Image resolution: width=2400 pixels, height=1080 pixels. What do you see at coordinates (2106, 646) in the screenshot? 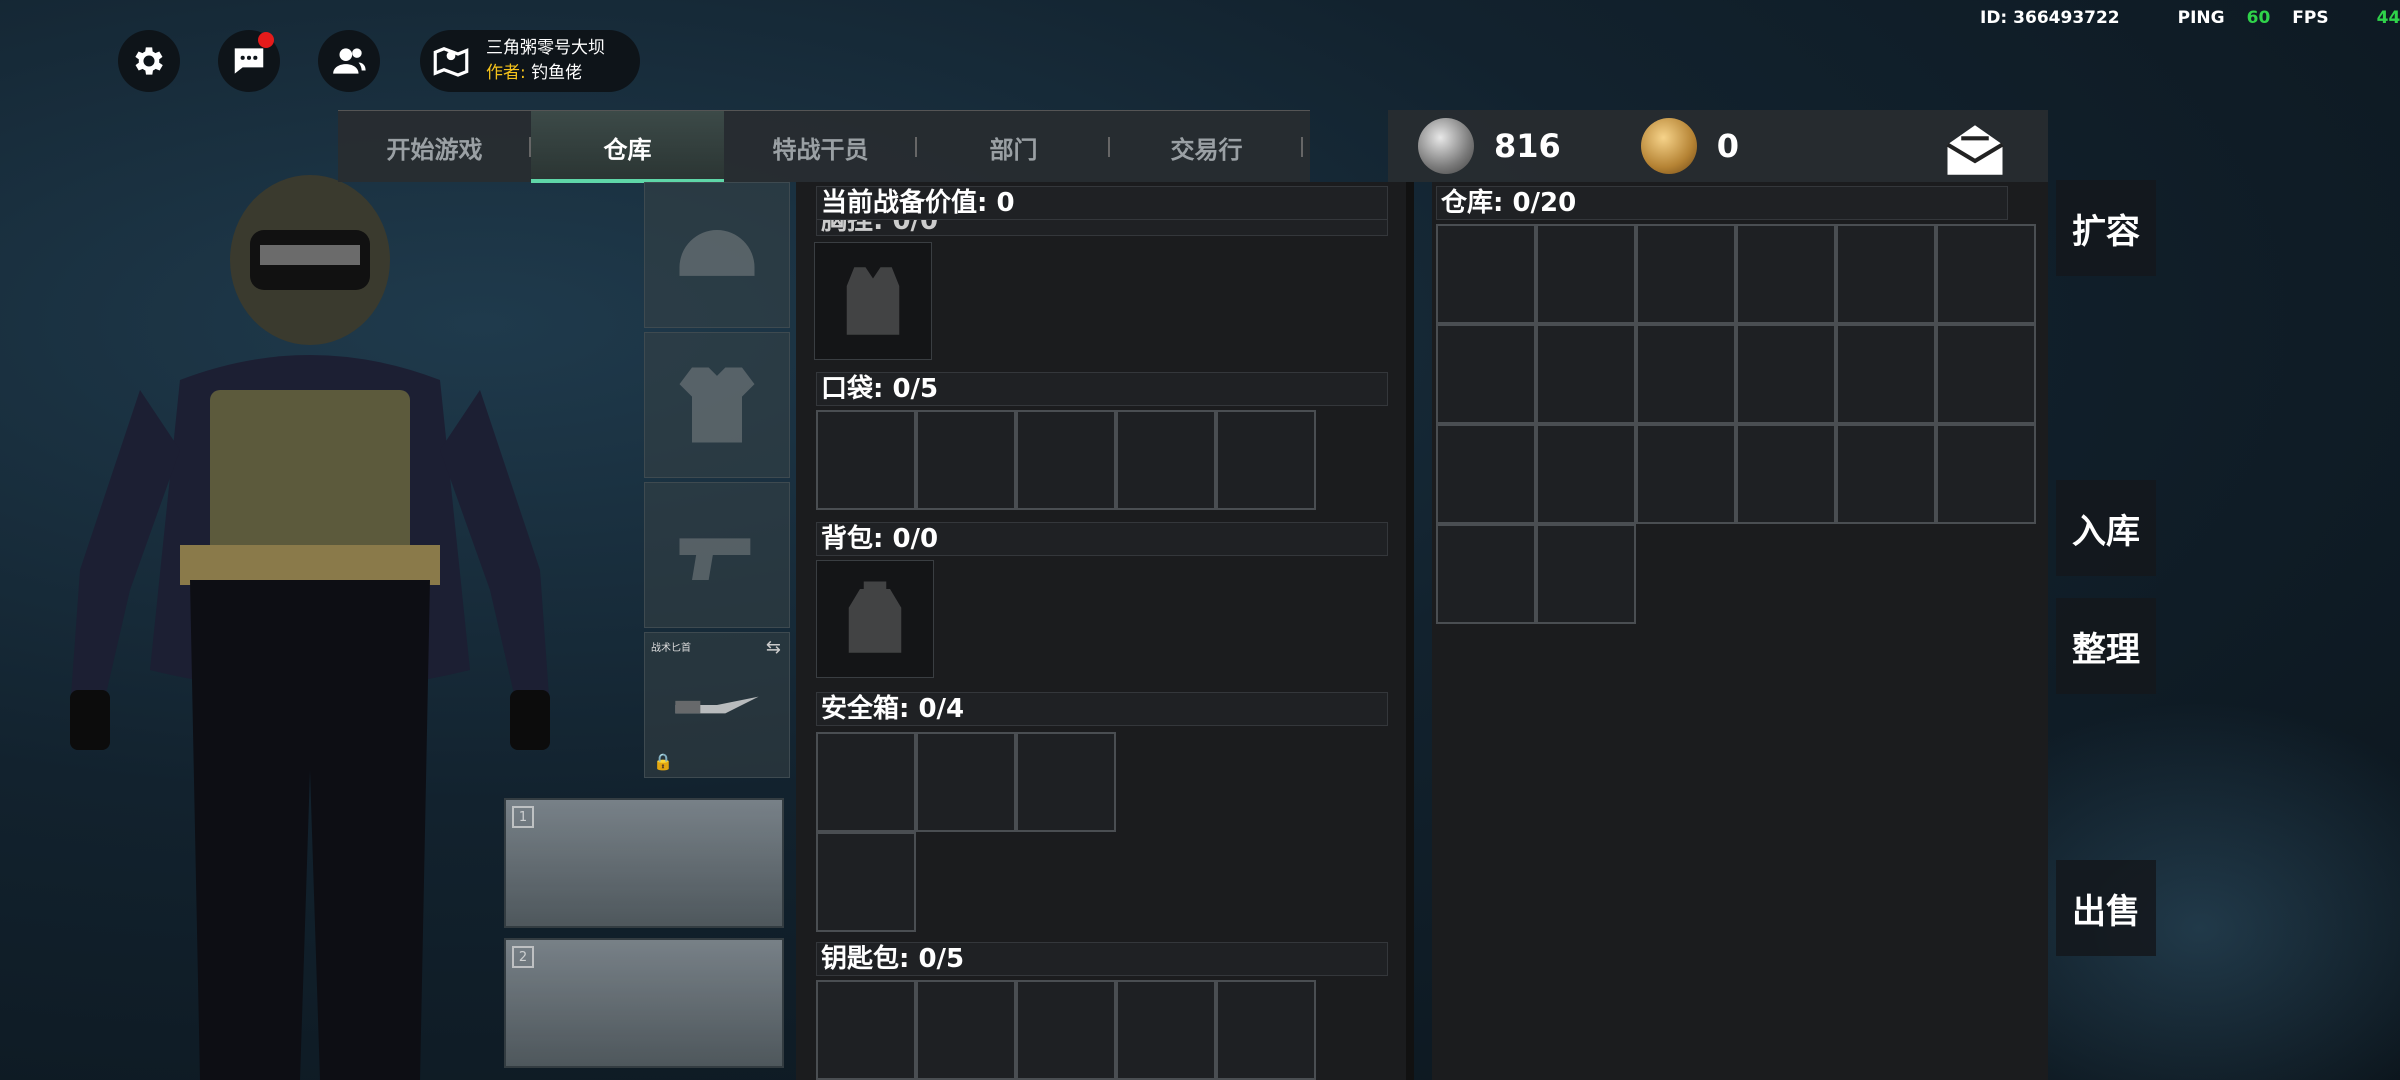
I see `sort-button: 整理` at bounding box center [2106, 646].